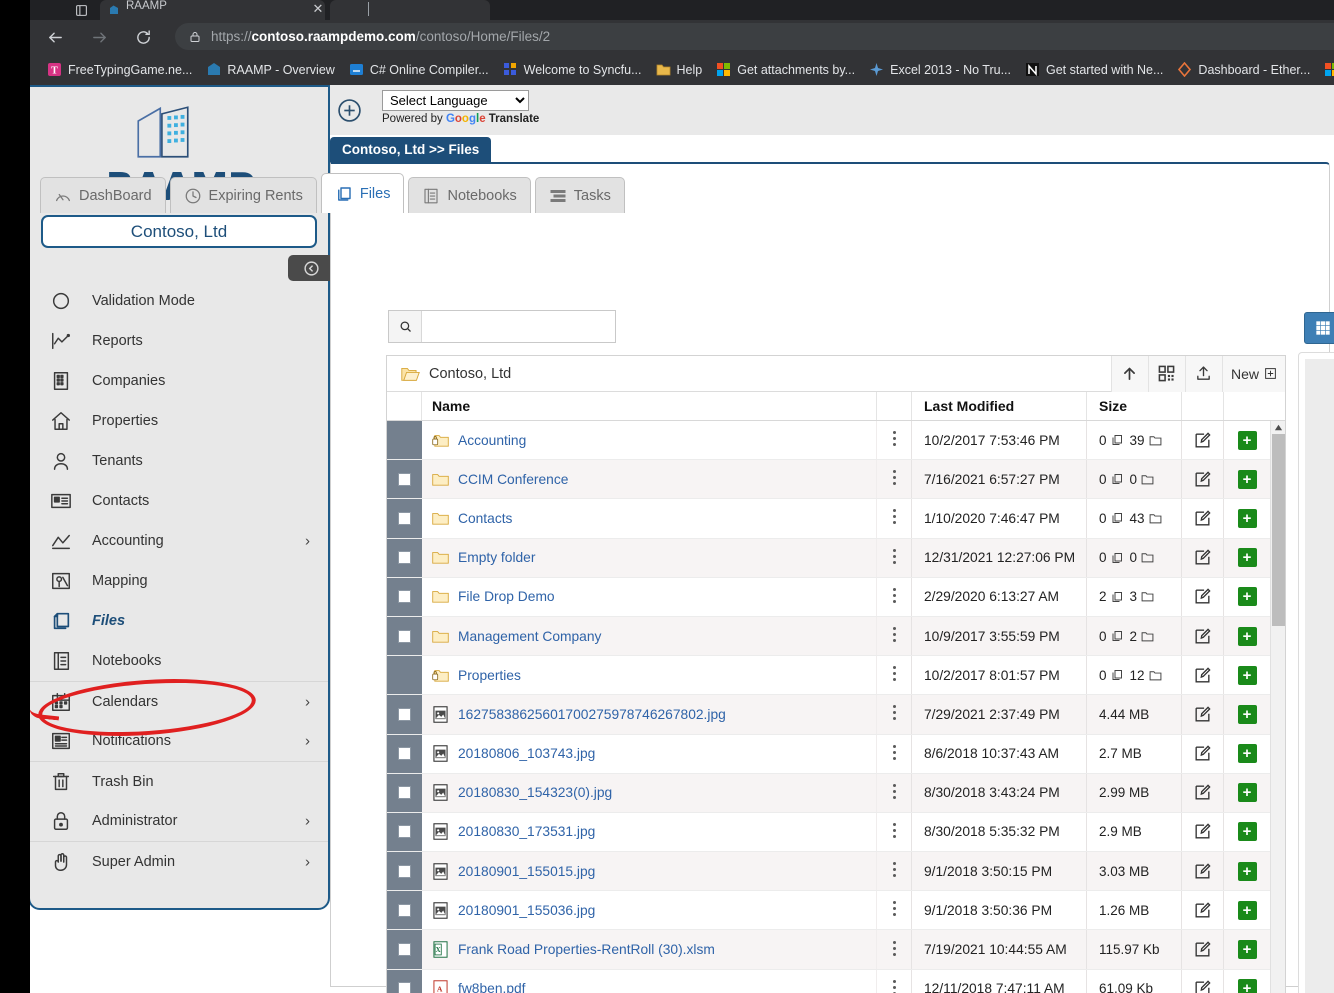  I want to click on file-name-link: 20180901_155015.jpg, so click(526, 871).